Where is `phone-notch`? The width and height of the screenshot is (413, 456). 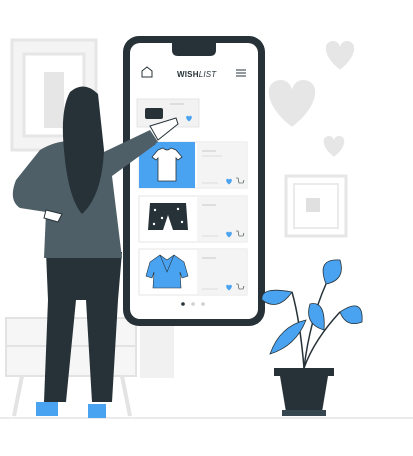 phone-notch is located at coordinates (194, 49).